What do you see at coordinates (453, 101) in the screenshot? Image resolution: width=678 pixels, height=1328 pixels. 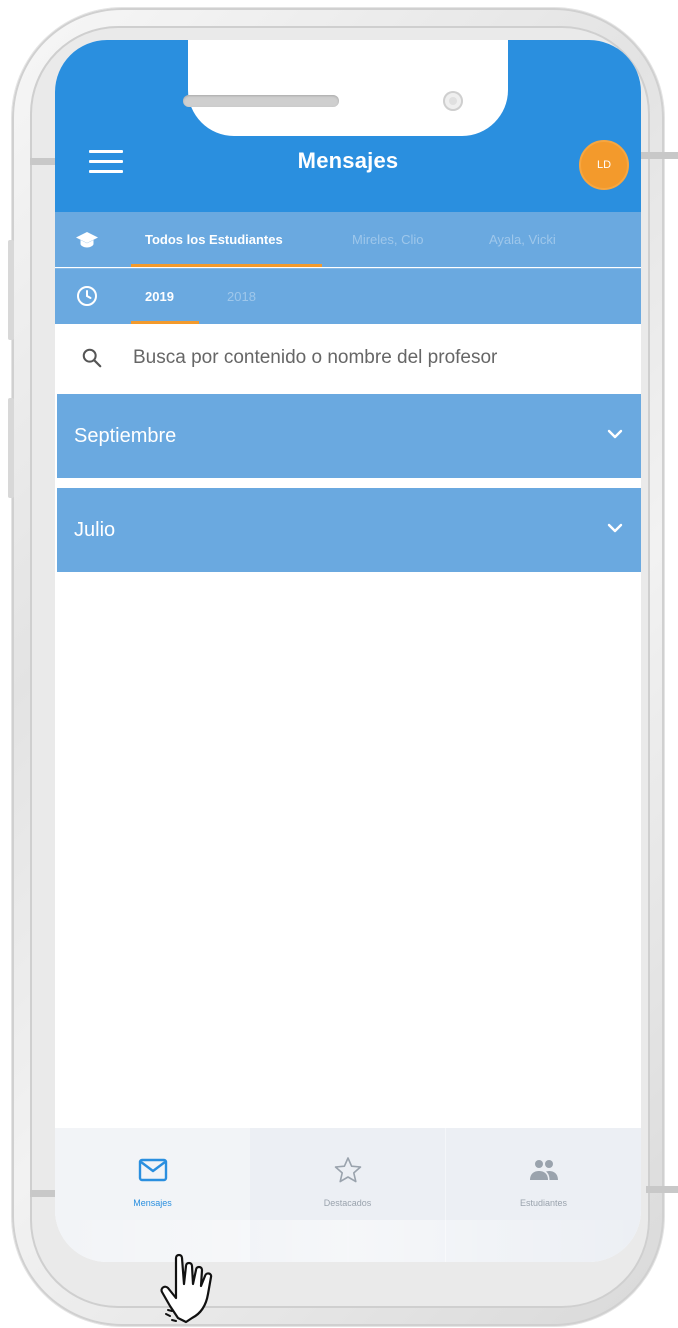 I see `camera-lens` at bounding box center [453, 101].